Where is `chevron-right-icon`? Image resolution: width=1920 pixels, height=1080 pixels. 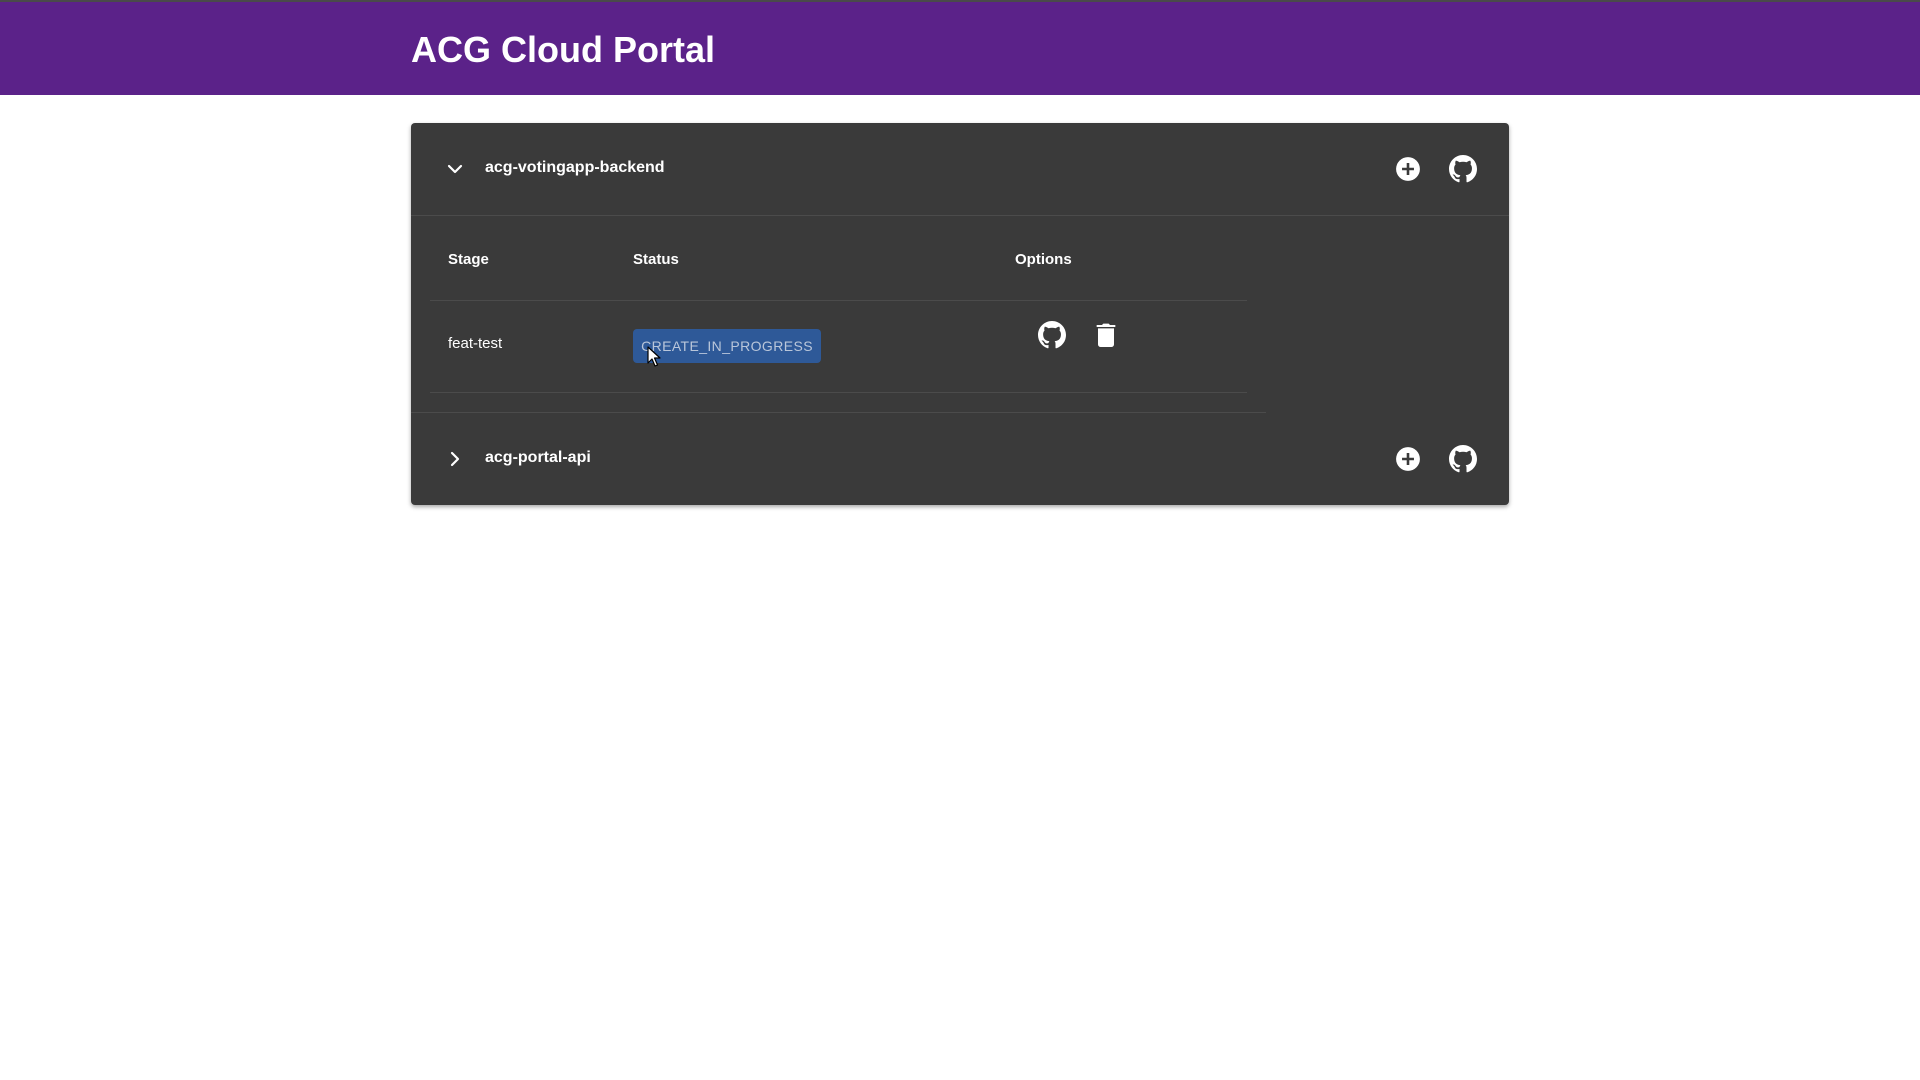 chevron-right-icon is located at coordinates (455, 459).